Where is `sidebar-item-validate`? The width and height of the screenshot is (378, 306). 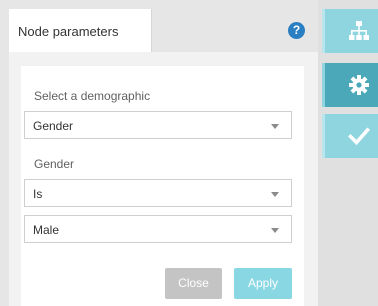
sidebar-item-validate is located at coordinates (350, 136).